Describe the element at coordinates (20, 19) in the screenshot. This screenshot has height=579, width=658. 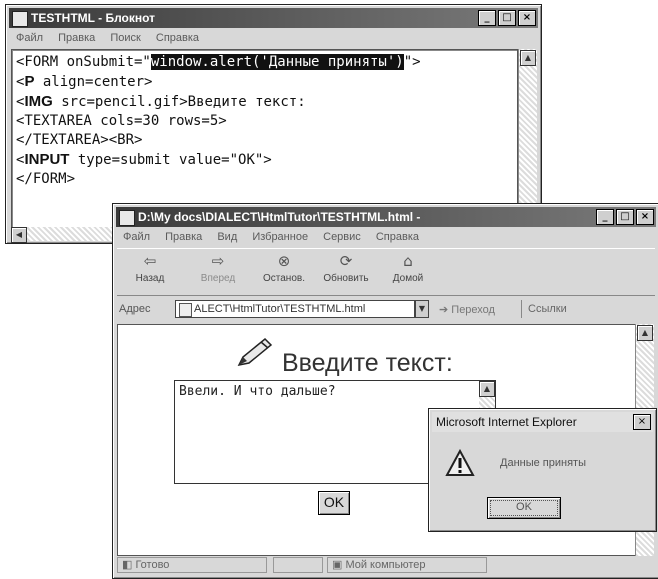
I see `notepad-app-icon` at that location.